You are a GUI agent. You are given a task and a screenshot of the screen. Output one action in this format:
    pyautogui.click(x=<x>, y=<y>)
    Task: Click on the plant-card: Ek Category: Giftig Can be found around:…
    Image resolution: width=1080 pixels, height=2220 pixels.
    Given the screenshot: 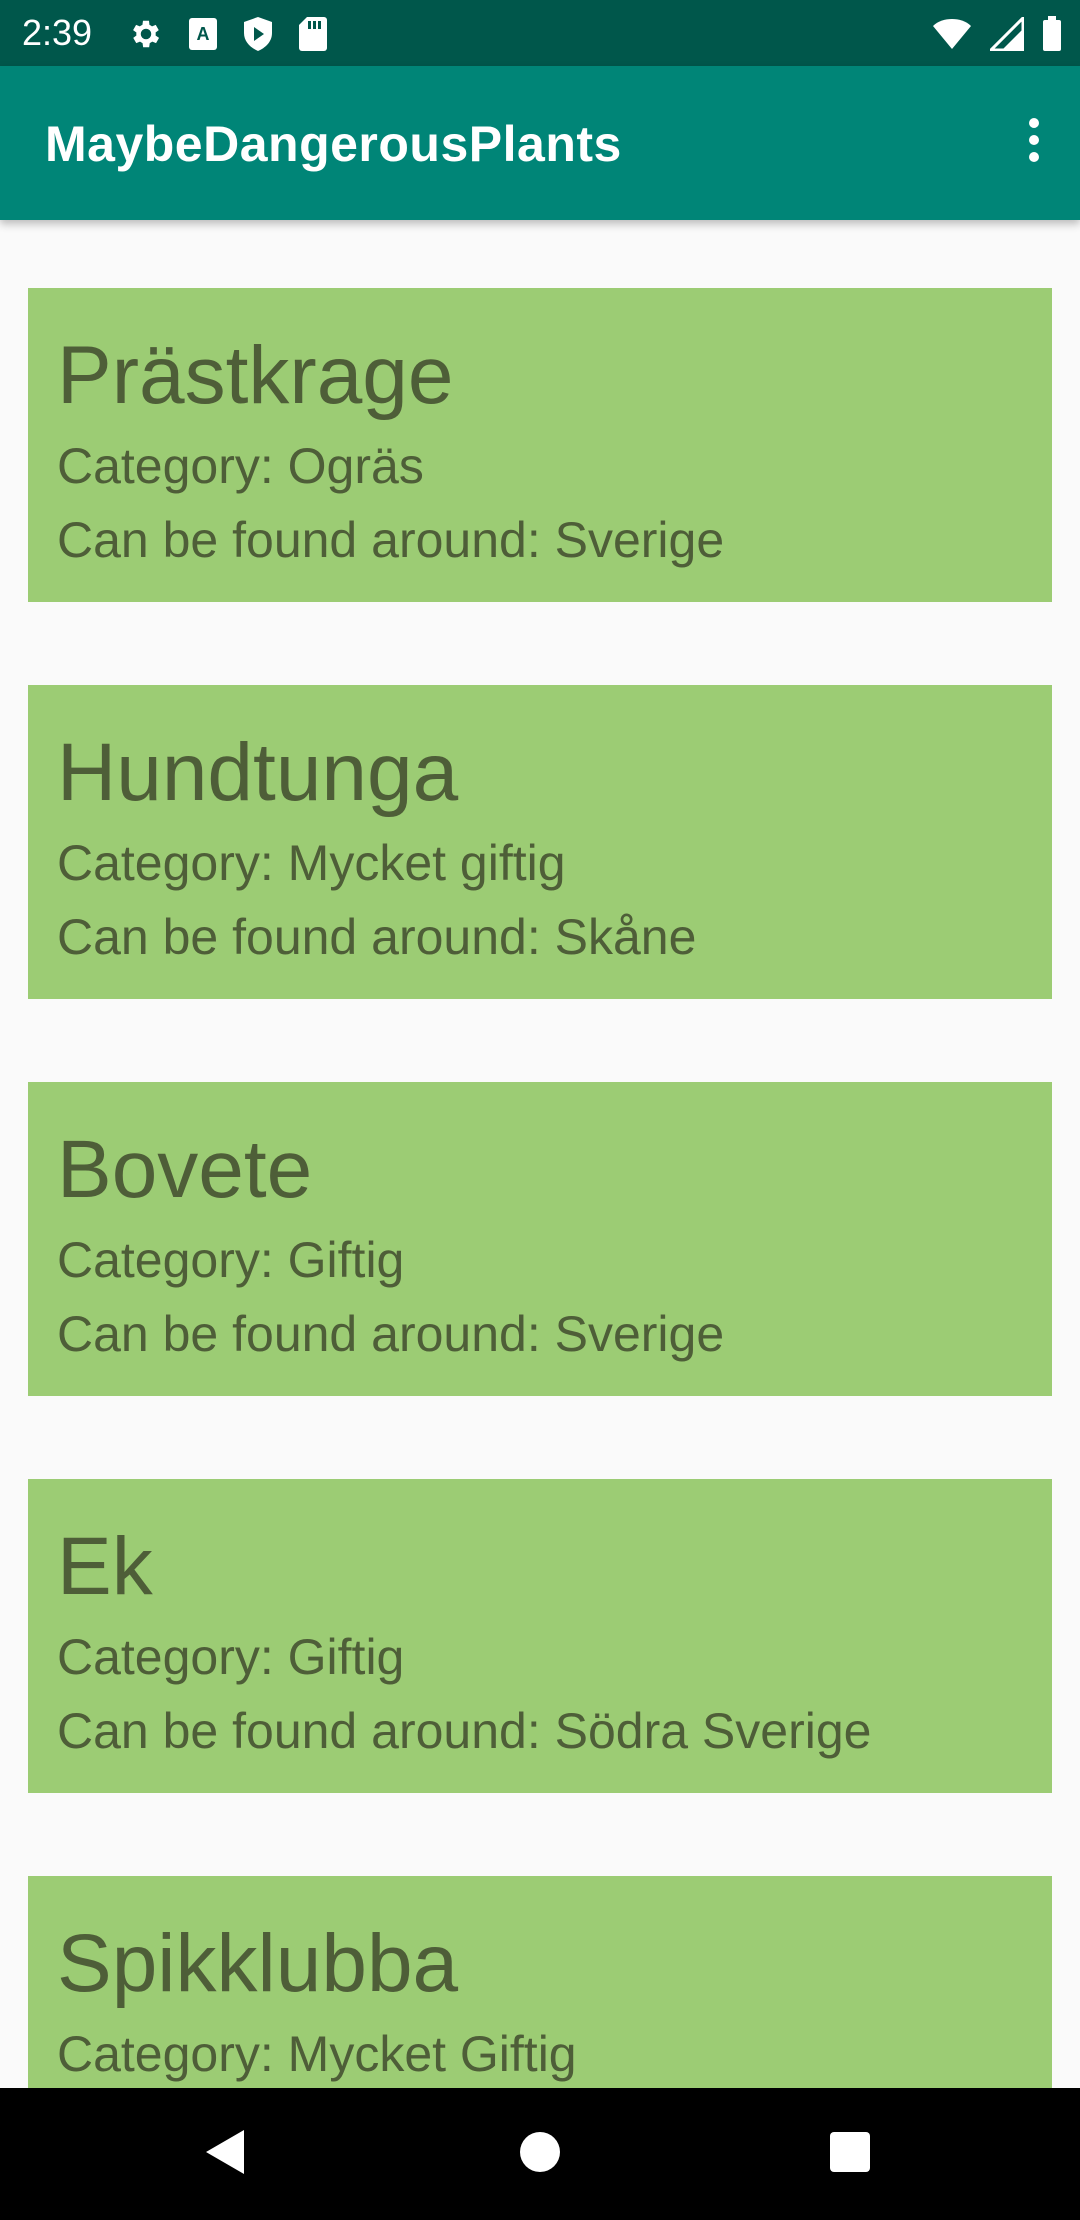 What is the action you would take?
    pyautogui.click(x=540, y=1636)
    